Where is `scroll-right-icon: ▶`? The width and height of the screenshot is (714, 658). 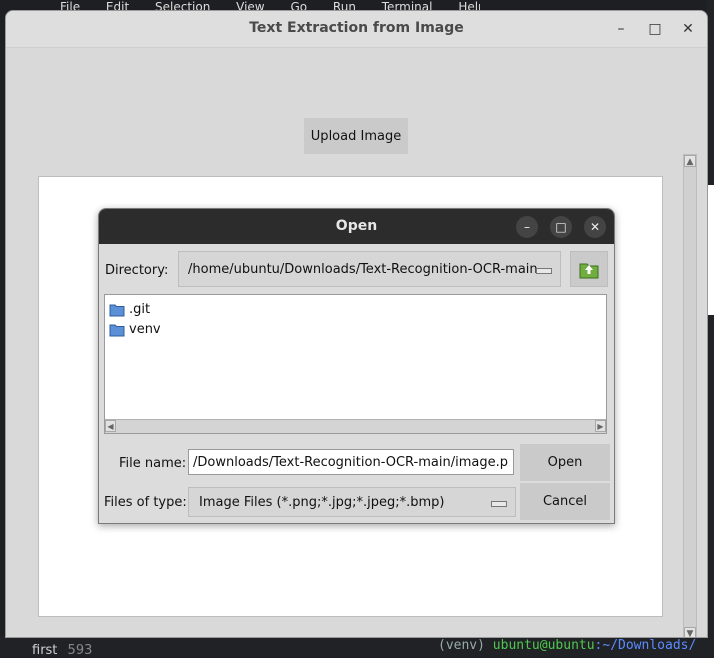 scroll-right-icon: ▶ is located at coordinates (600, 426).